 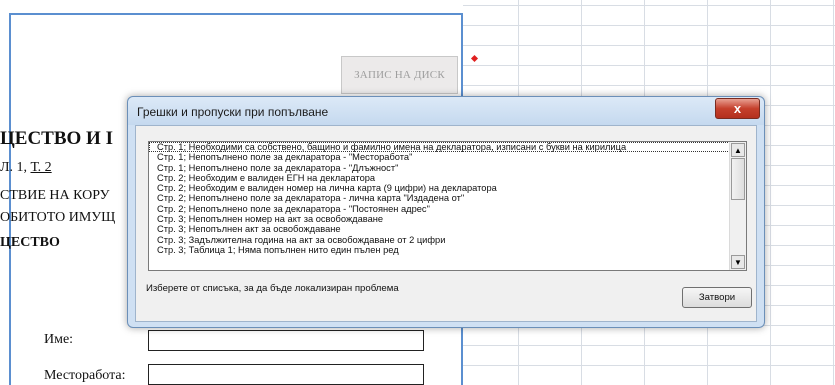 I want to click on scroll-up-button: ▲, so click(x=738, y=150).